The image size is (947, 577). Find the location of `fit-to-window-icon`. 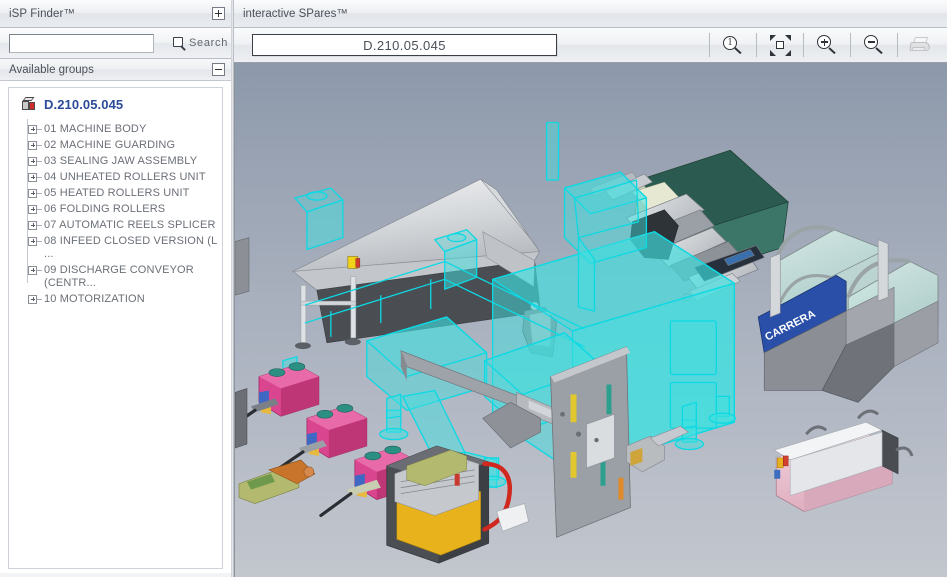

fit-to-window-icon is located at coordinates (780, 45).